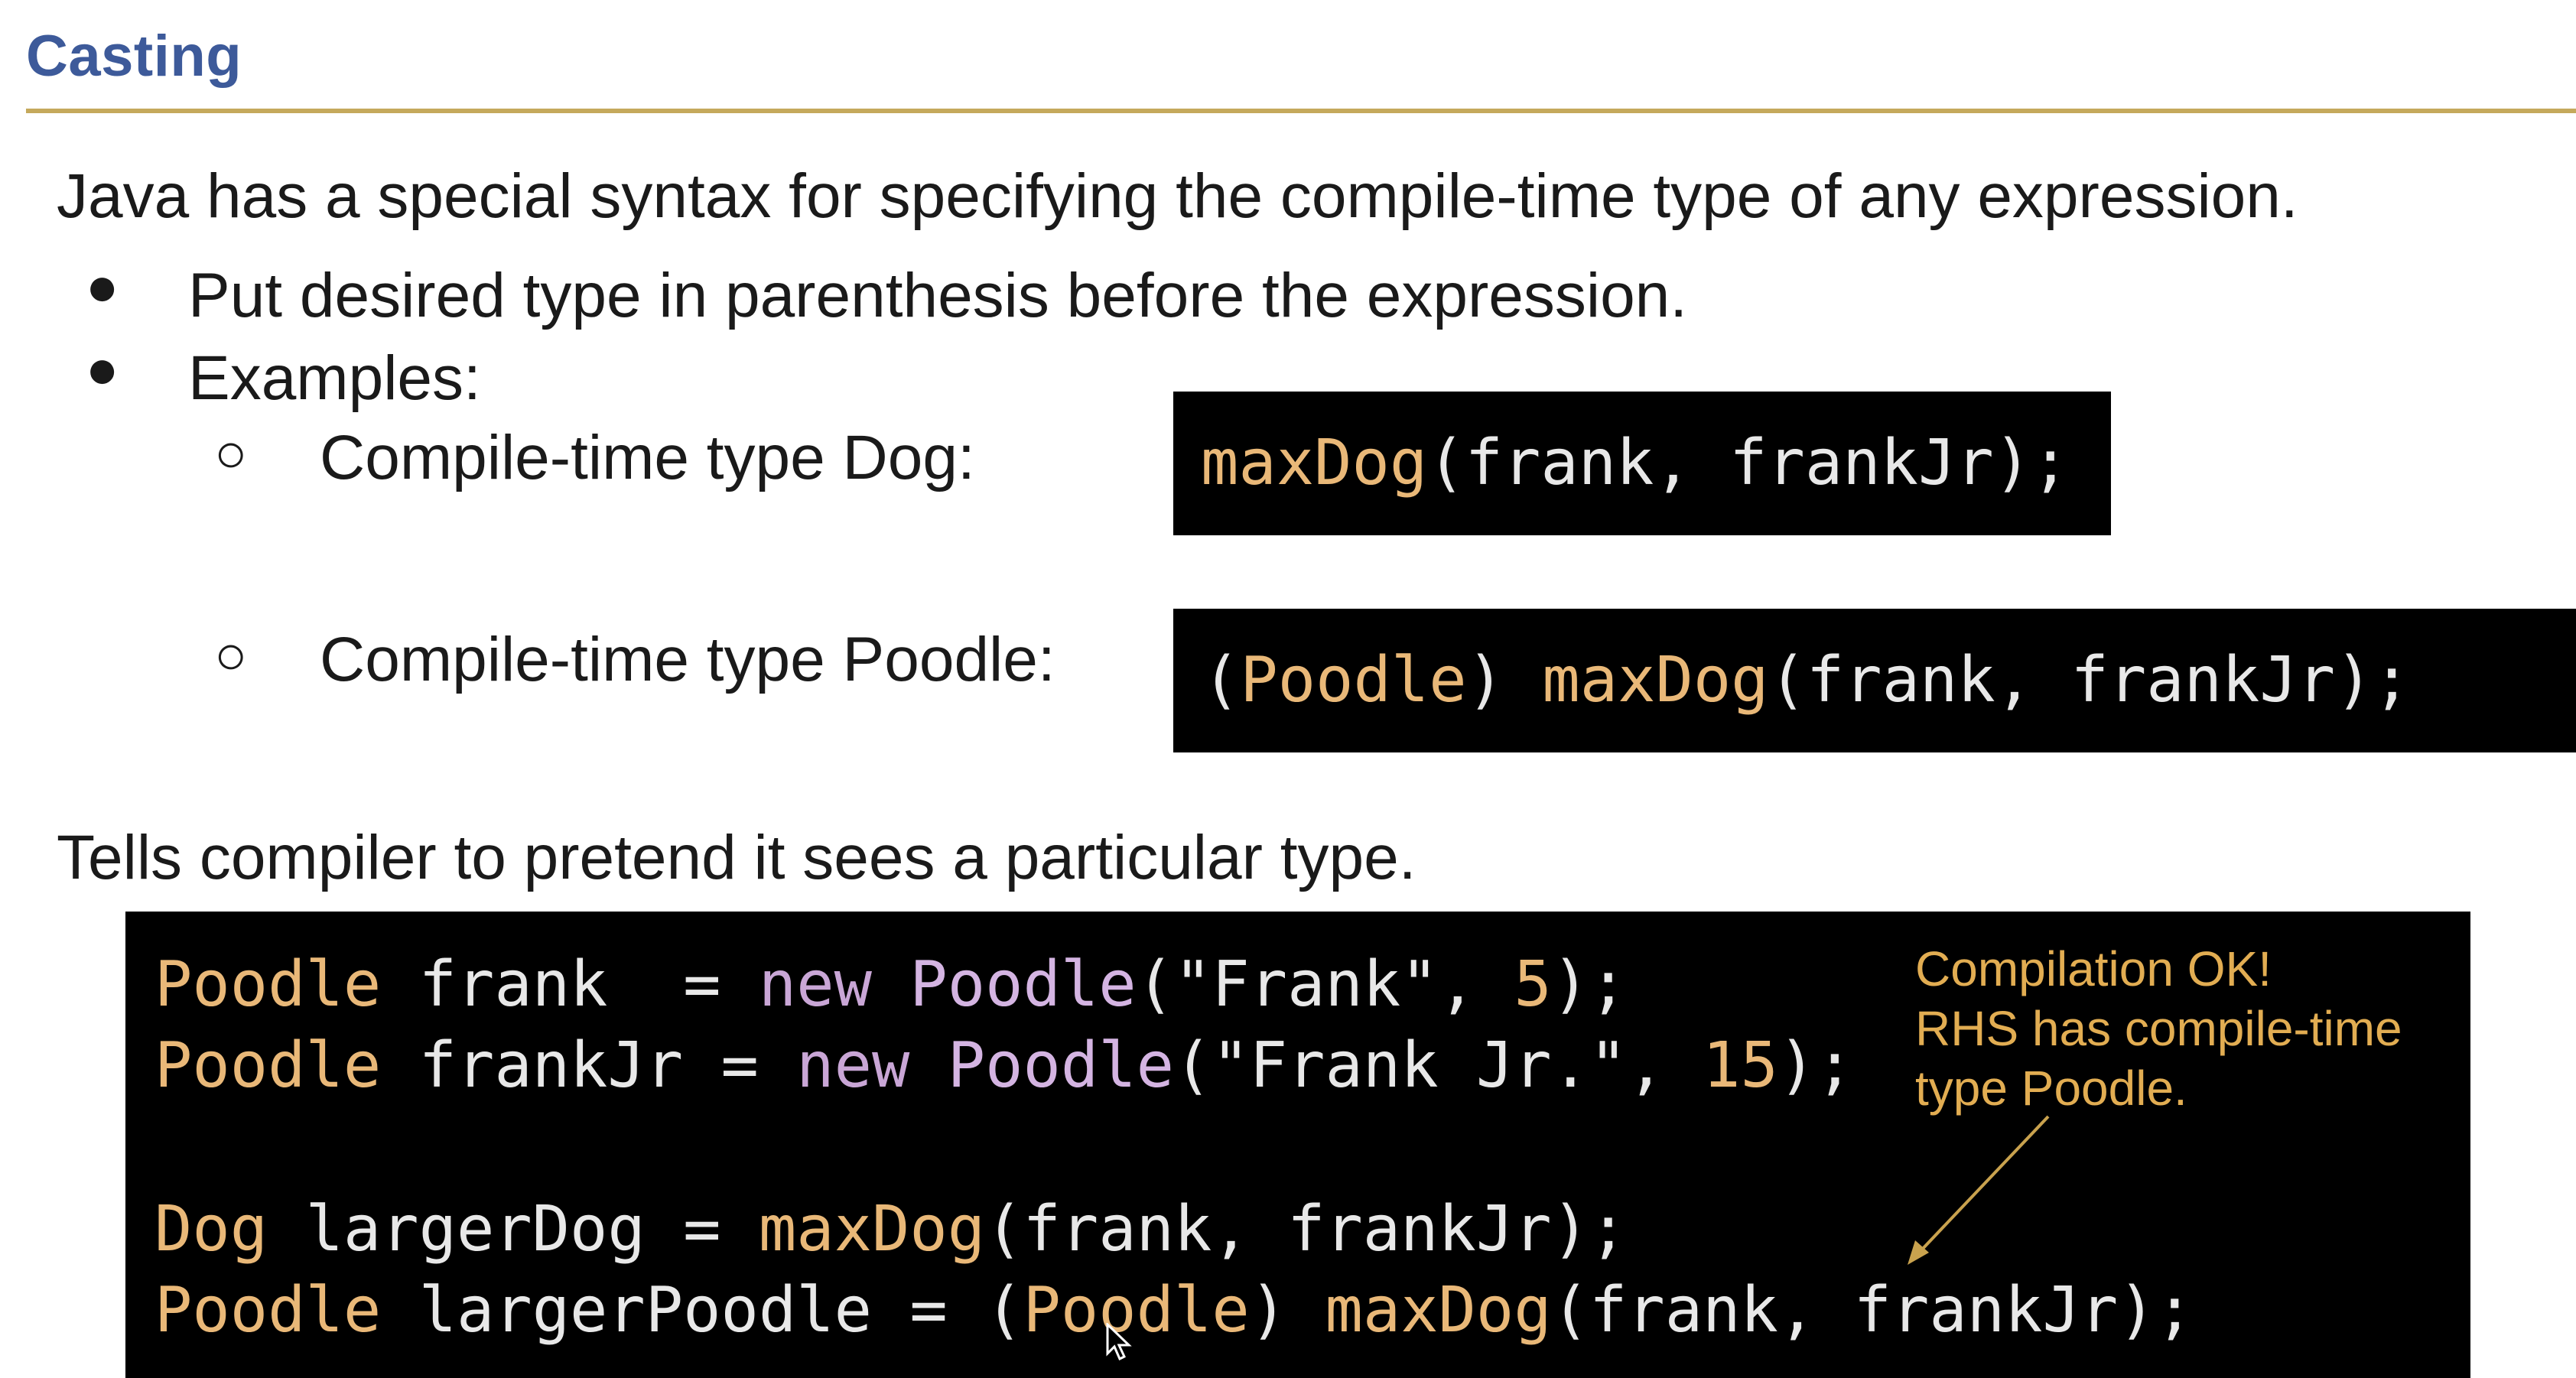 This screenshot has height=1378, width=2576. What do you see at coordinates (687, 659) in the screenshot?
I see `sub-bullet-text: Compile-time type Poodle:` at bounding box center [687, 659].